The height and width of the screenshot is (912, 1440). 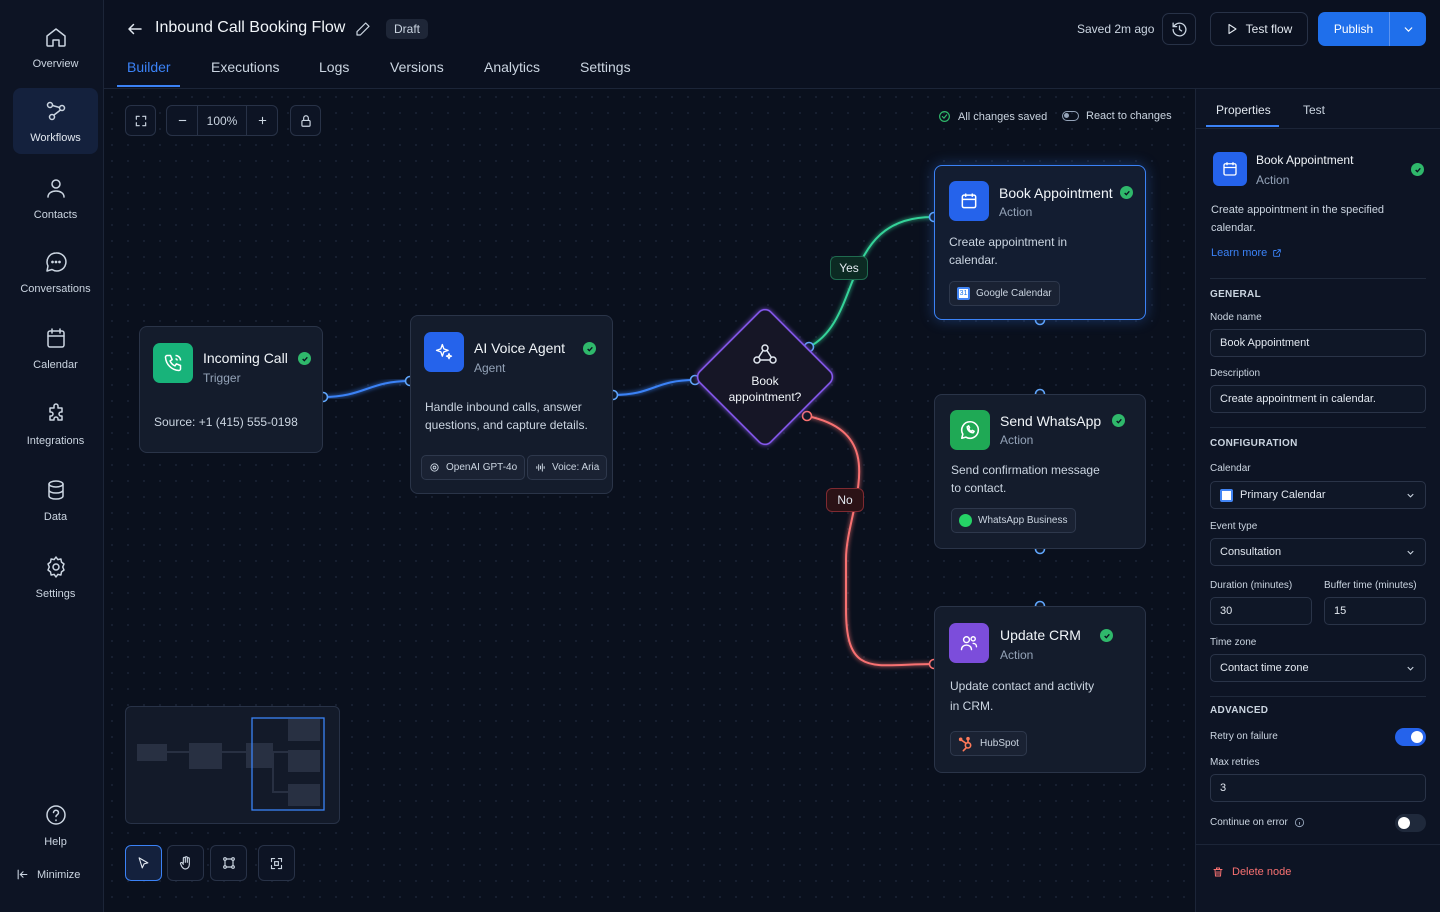 What do you see at coordinates (1051, 421) in the screenshot?
I see `node-title: Send WhatsApp` at bounding box center [1051, 421].